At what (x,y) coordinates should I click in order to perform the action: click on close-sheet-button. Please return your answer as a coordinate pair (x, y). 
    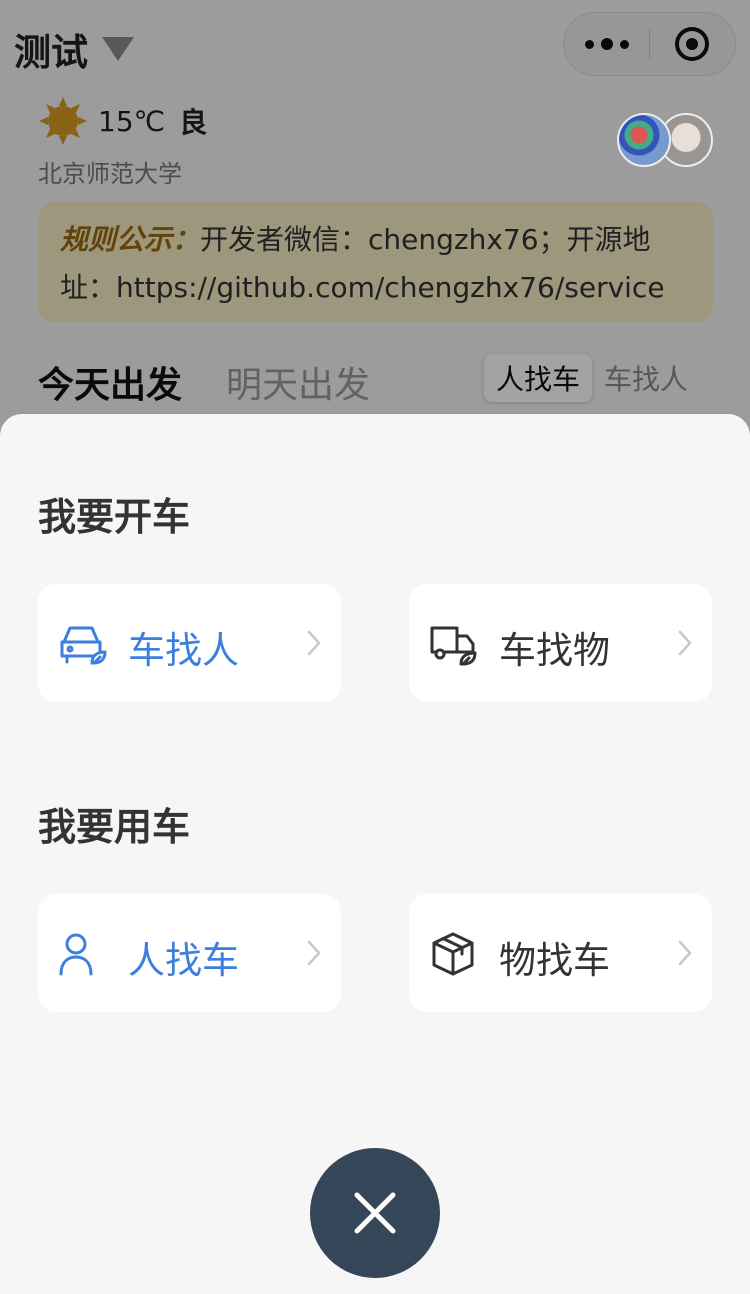
    Looking at the image, I should click on (375, 1213).